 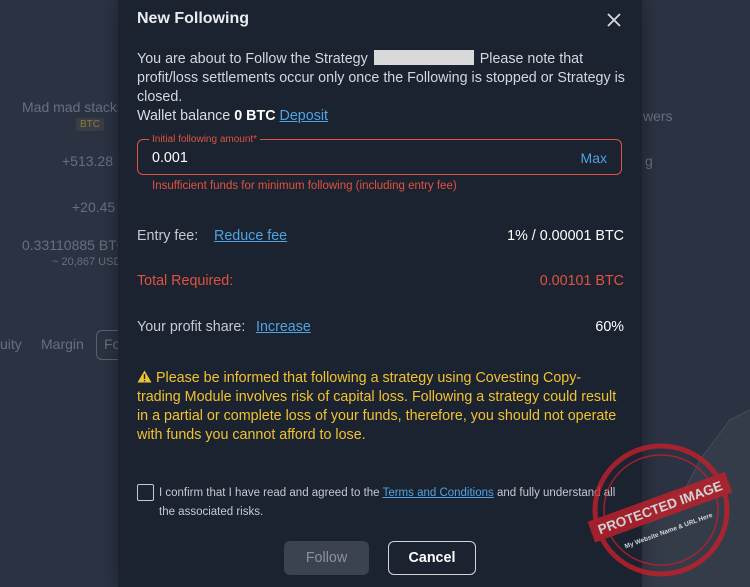 What do you see at coordinates (144, 376) in the screenshot?
I see `warning-icon` at bounding box center [144, 376].